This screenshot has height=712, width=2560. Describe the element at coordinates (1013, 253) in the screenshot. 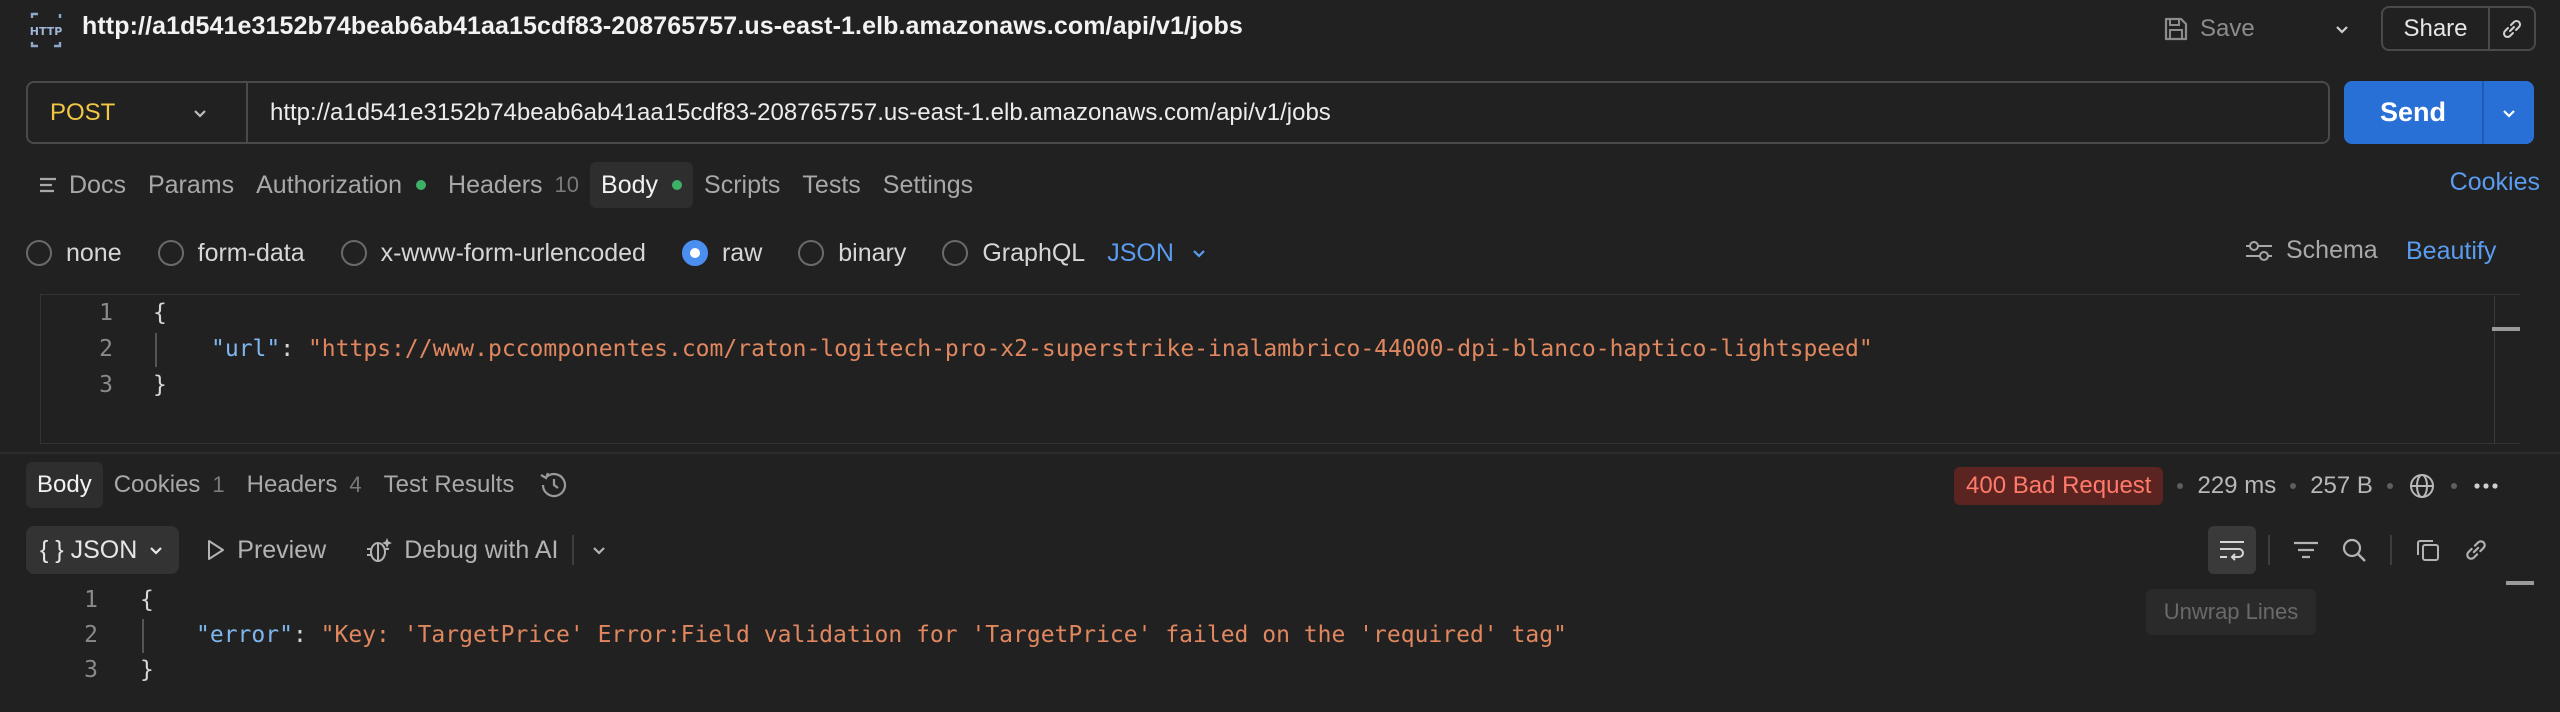

I see `radio-graphql: GraphQL` at that location.